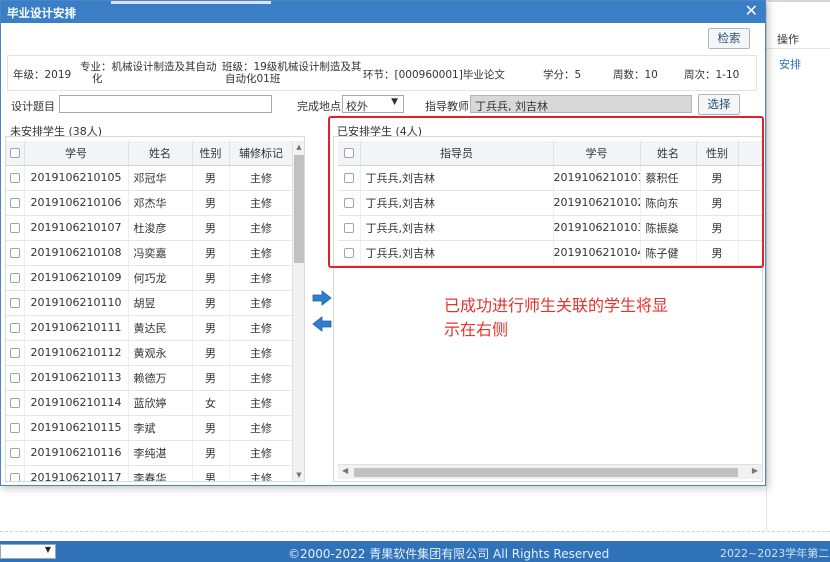  I want to click on table-row: 2019106210112 黄观永男主修, so click(150, 353).